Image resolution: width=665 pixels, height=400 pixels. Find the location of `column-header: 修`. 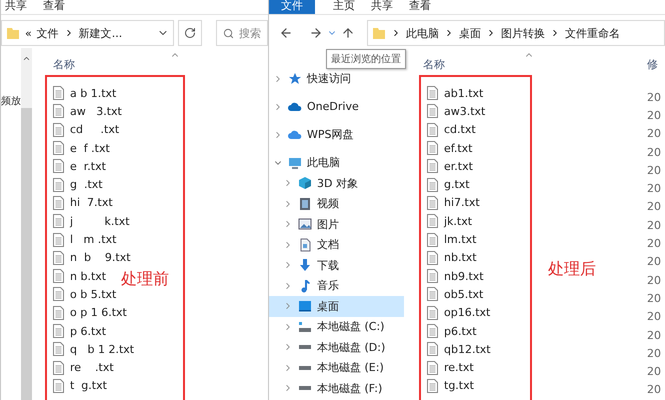

column-header: 修 is located at coordinates (656, 64).